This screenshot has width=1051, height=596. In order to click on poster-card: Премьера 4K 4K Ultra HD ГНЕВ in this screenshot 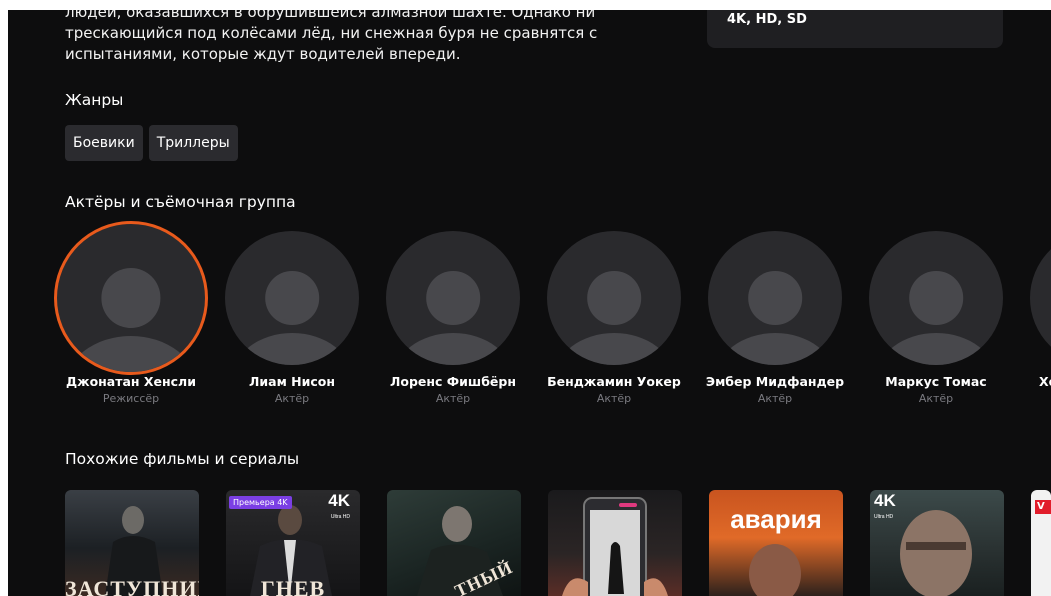, I will do `click(293, 543)`.